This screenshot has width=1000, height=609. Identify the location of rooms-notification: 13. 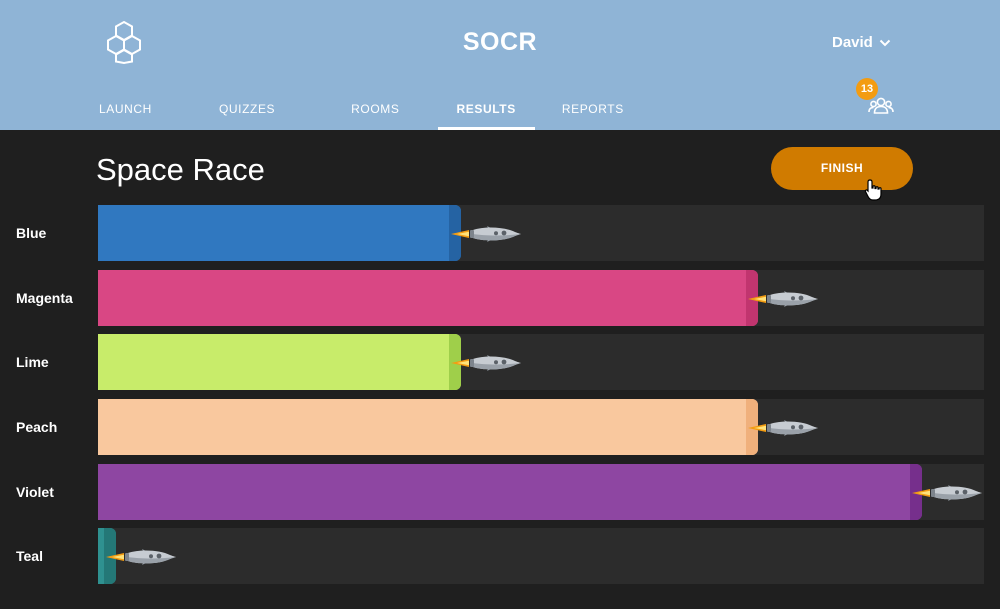
(876, 98).